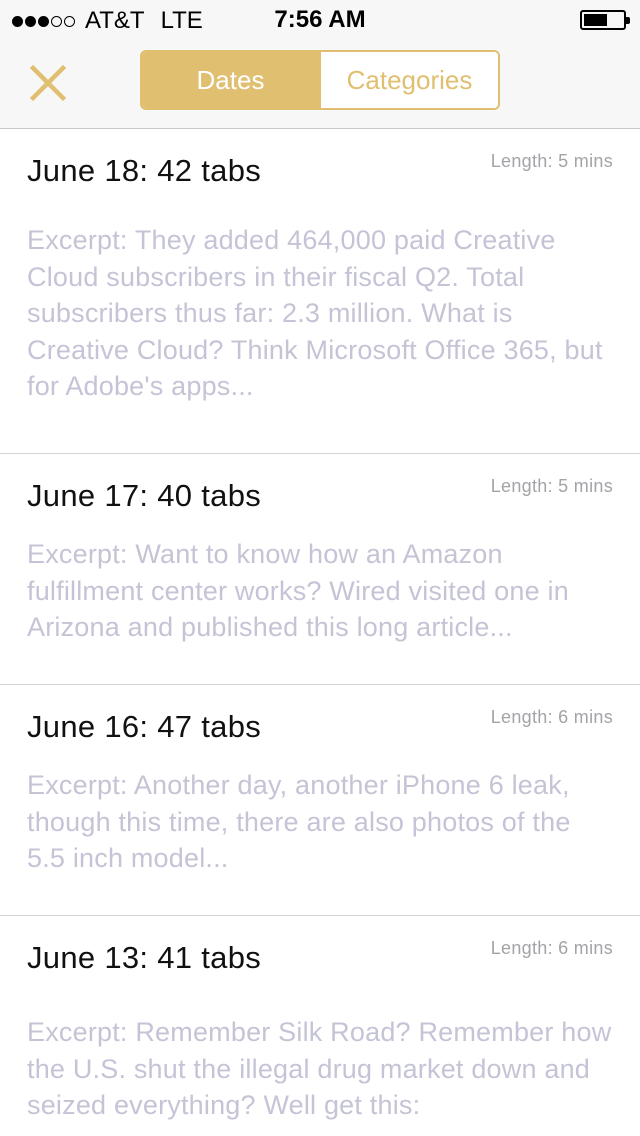  I want to click on close-x-icon, so click(48, 83).